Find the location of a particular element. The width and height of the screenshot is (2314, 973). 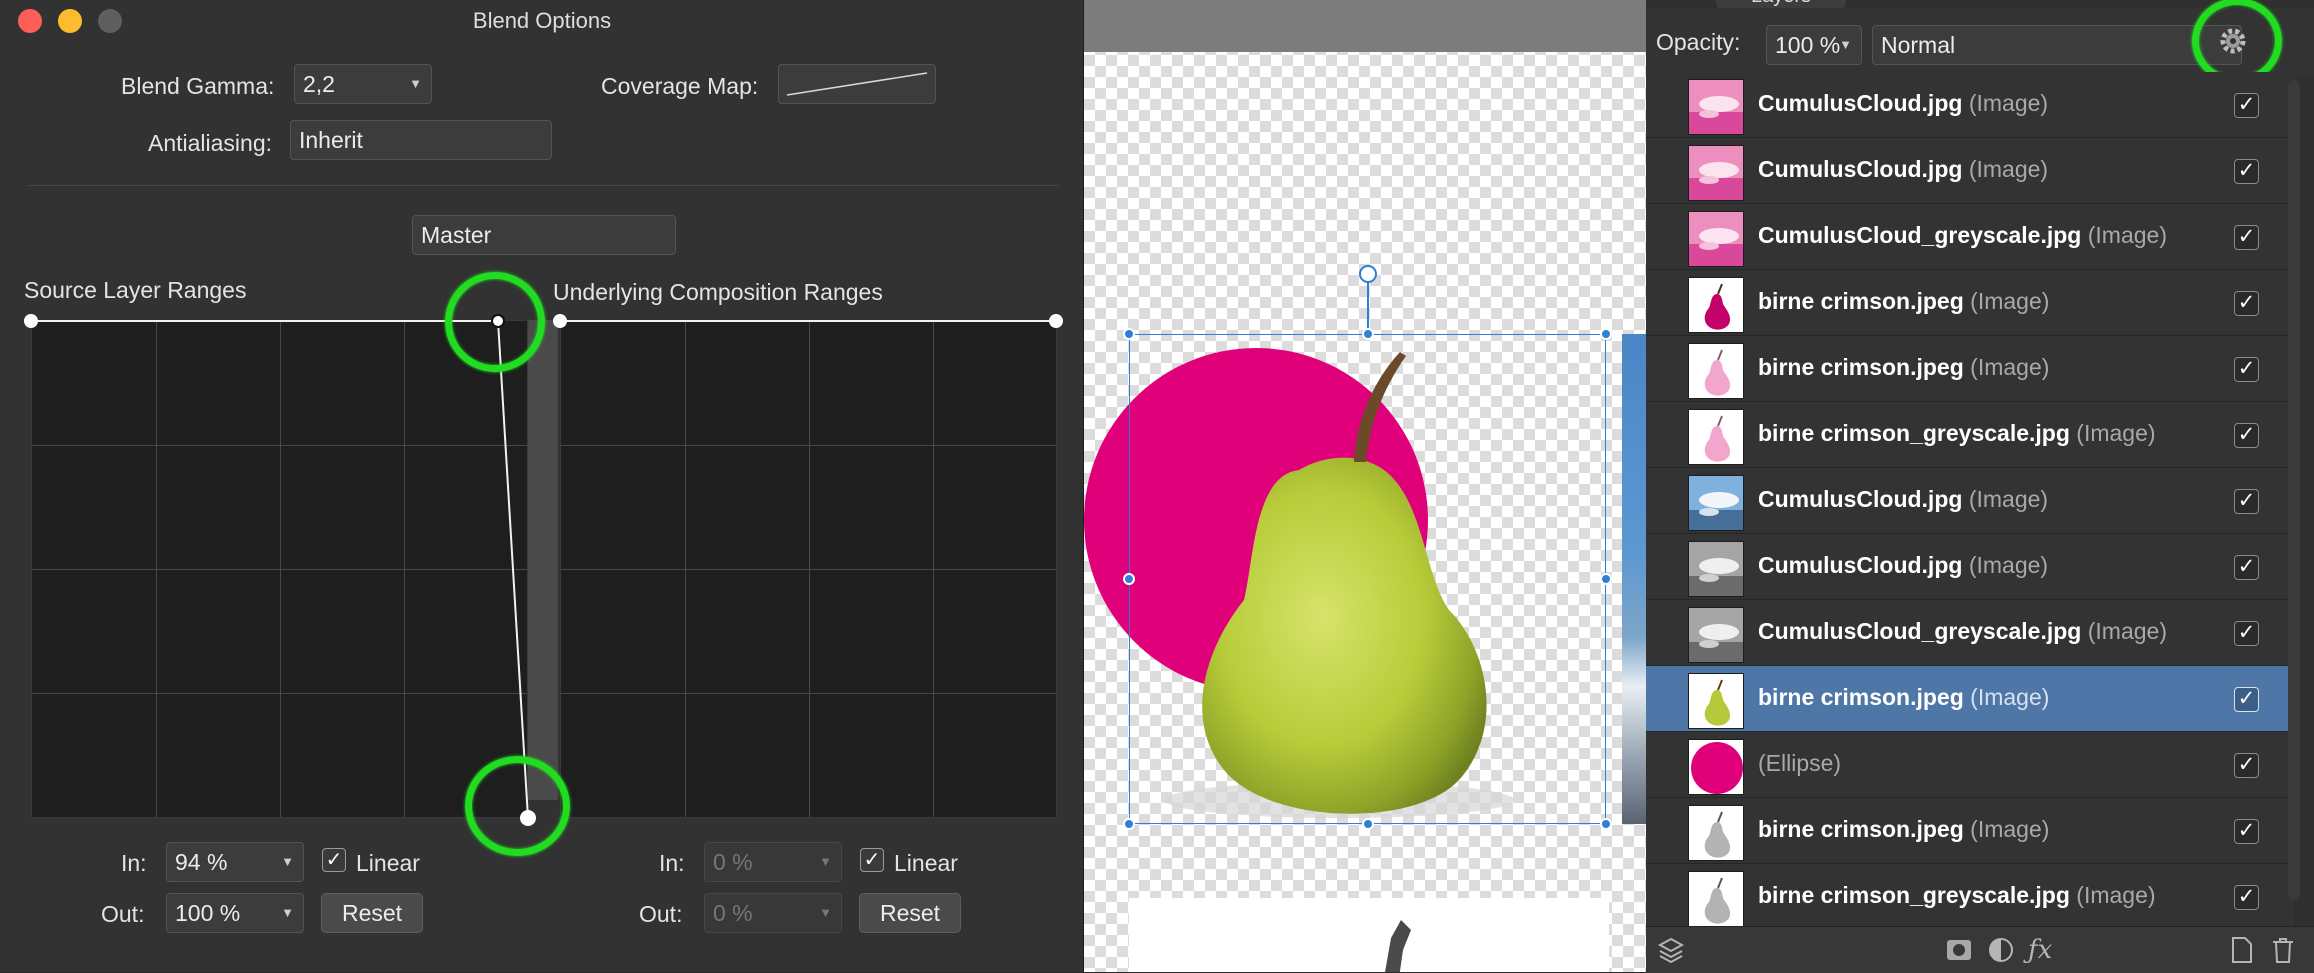

layers-stack-icon is located at coordinates (1671, 950).